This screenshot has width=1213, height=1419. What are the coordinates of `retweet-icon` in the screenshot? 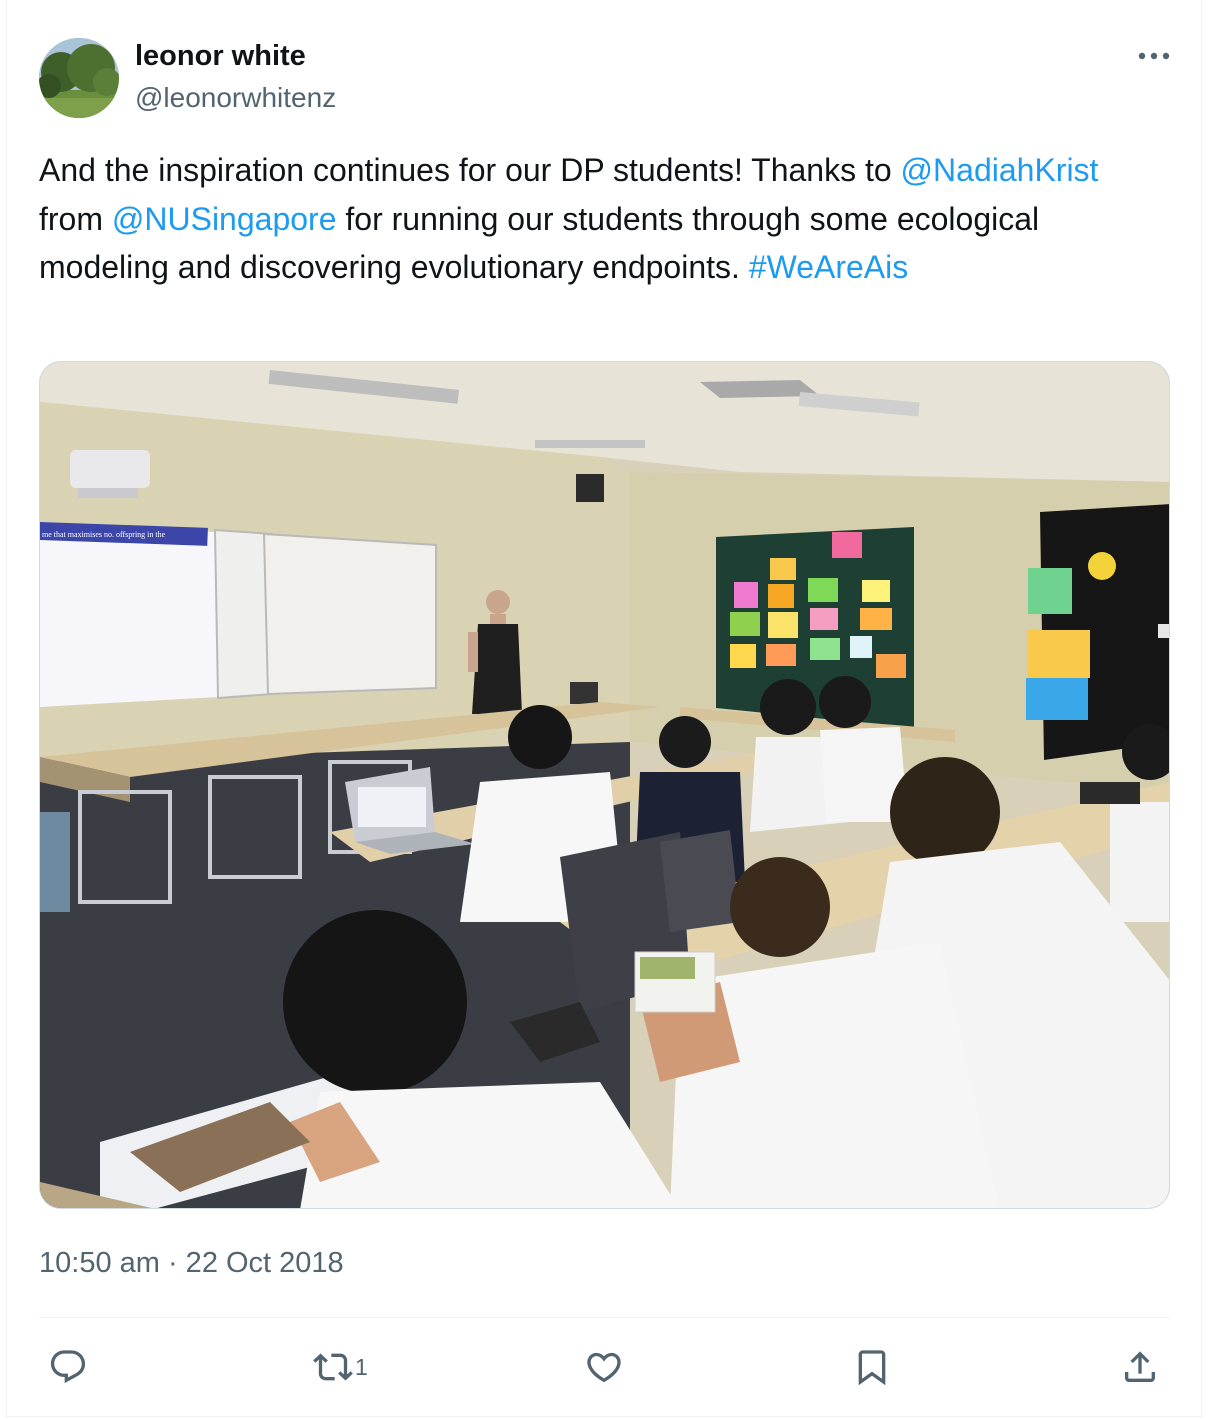 It's located at (333, 1367).